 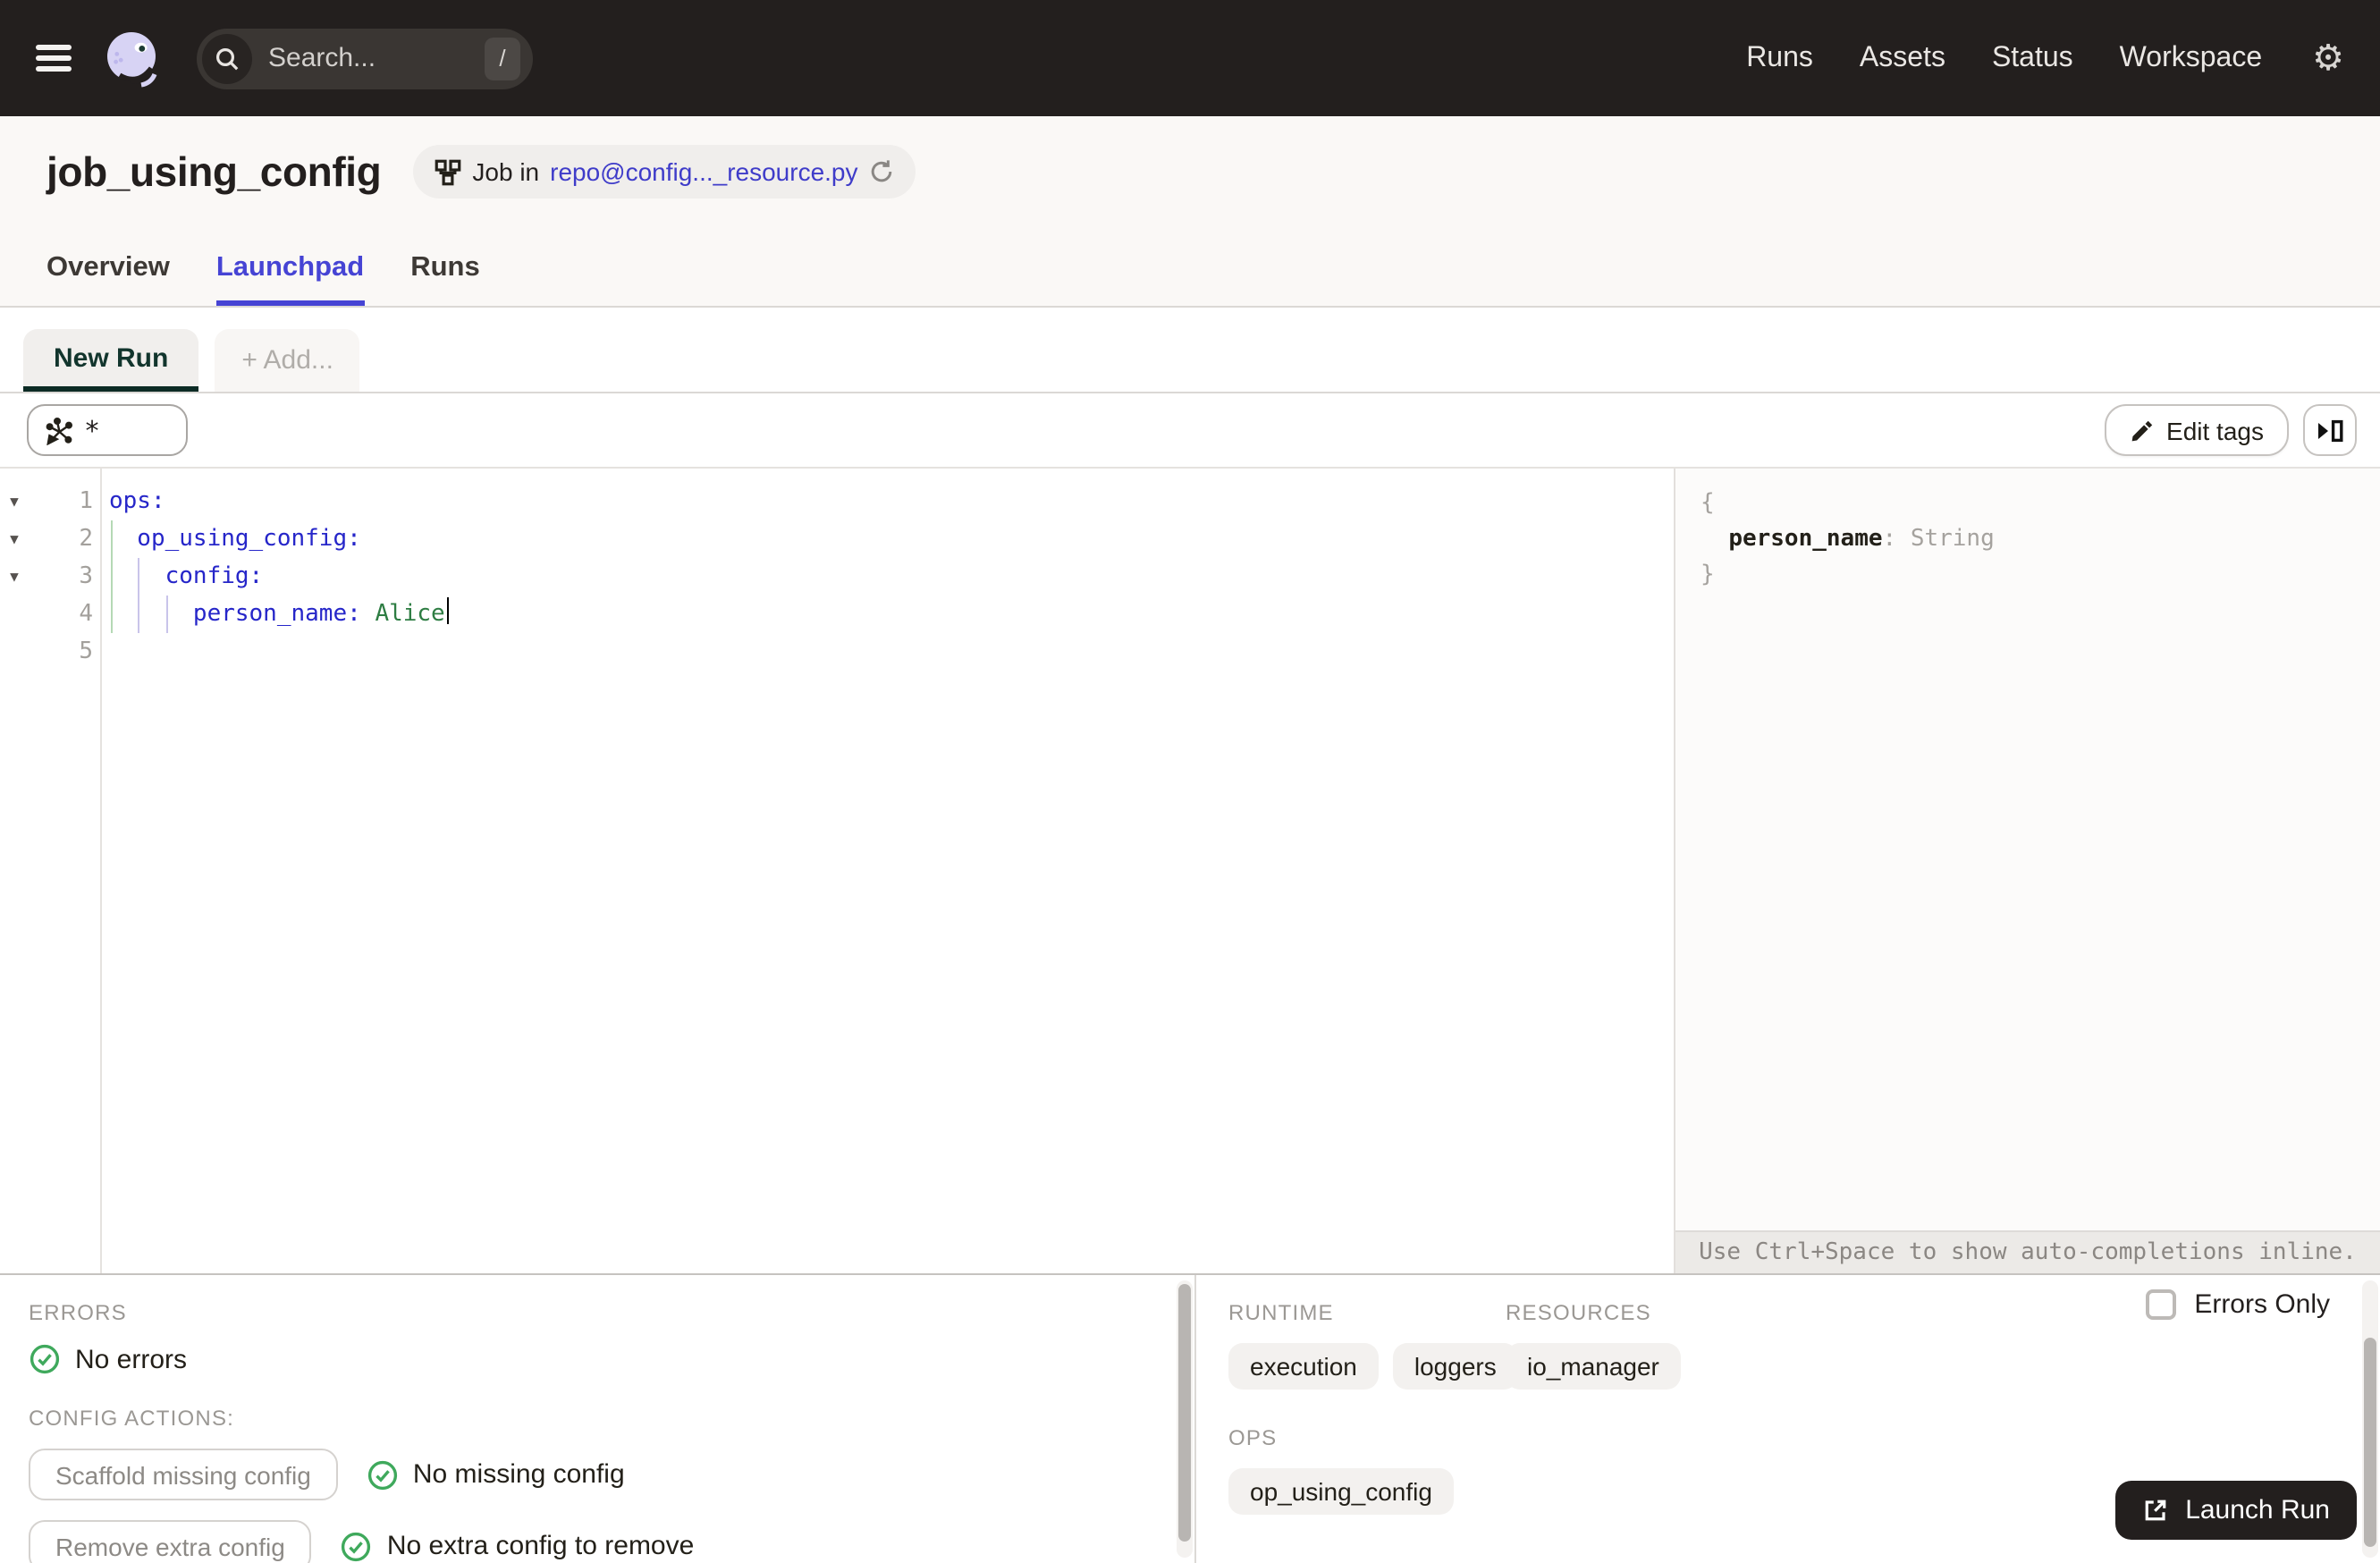 What do you see at coordinates (2370, 1419) in the screenshot?
I see `summary-panel-scrollbar` at bounding box center [2370, 1419].